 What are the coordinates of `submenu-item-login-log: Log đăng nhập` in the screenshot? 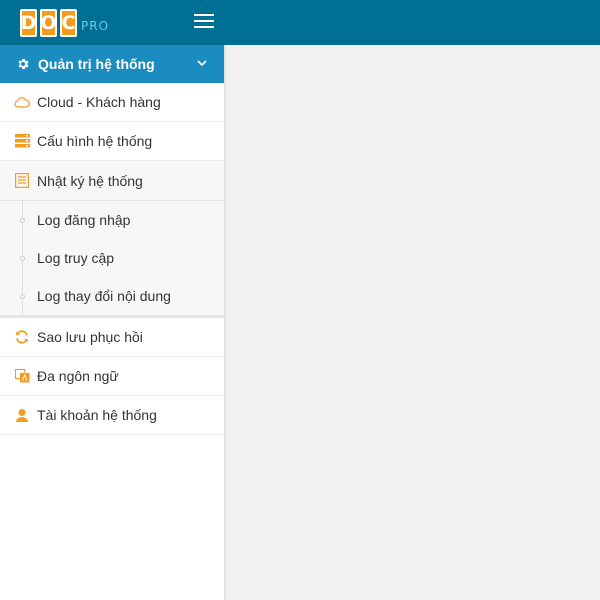 It's located at (112, 220).